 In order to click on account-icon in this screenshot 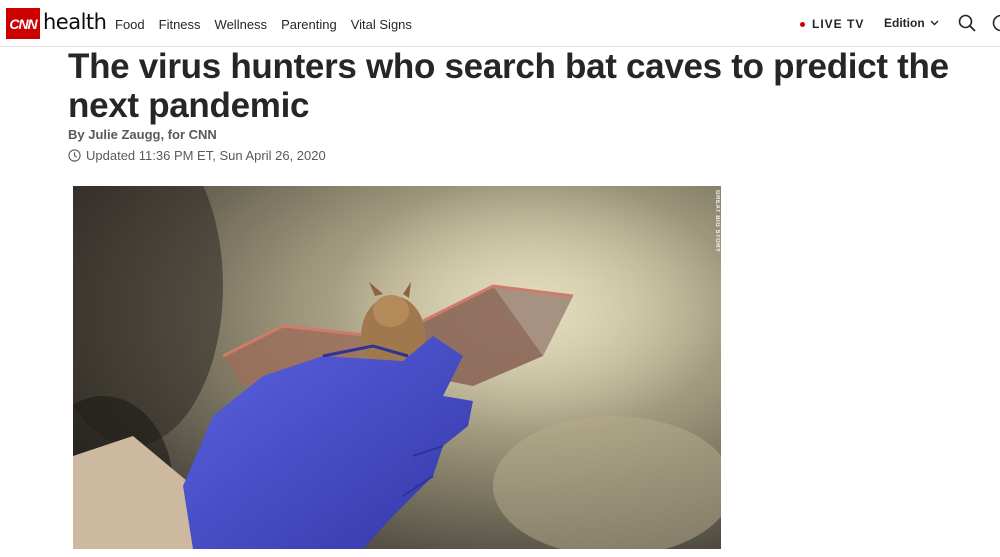, I will do `click(996, 23)`.